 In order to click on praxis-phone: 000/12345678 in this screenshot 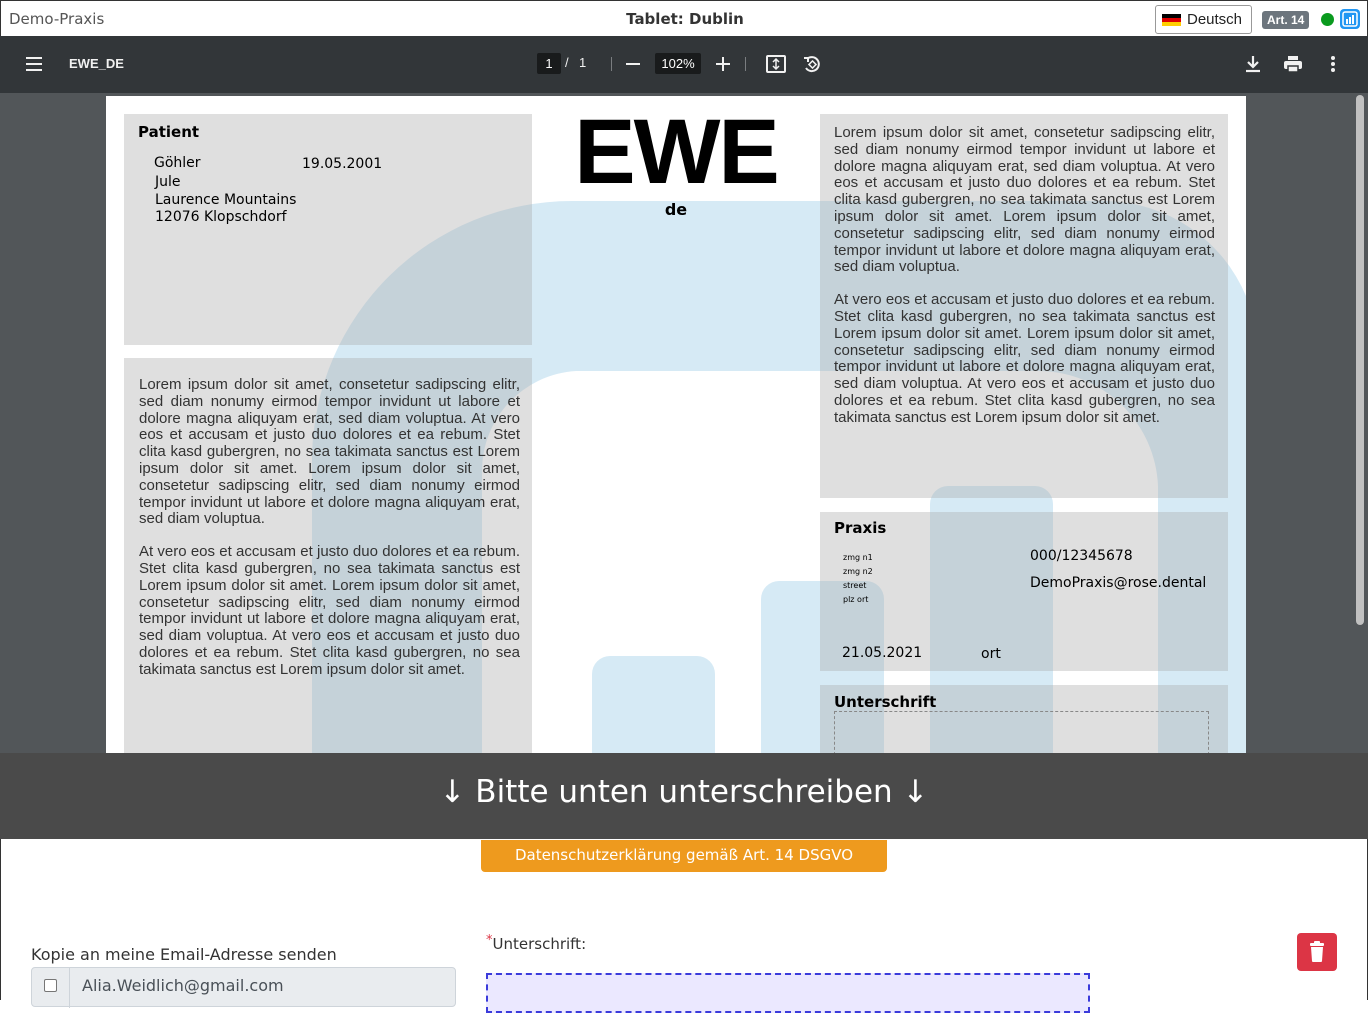, I will do `click(1081, 556)`.